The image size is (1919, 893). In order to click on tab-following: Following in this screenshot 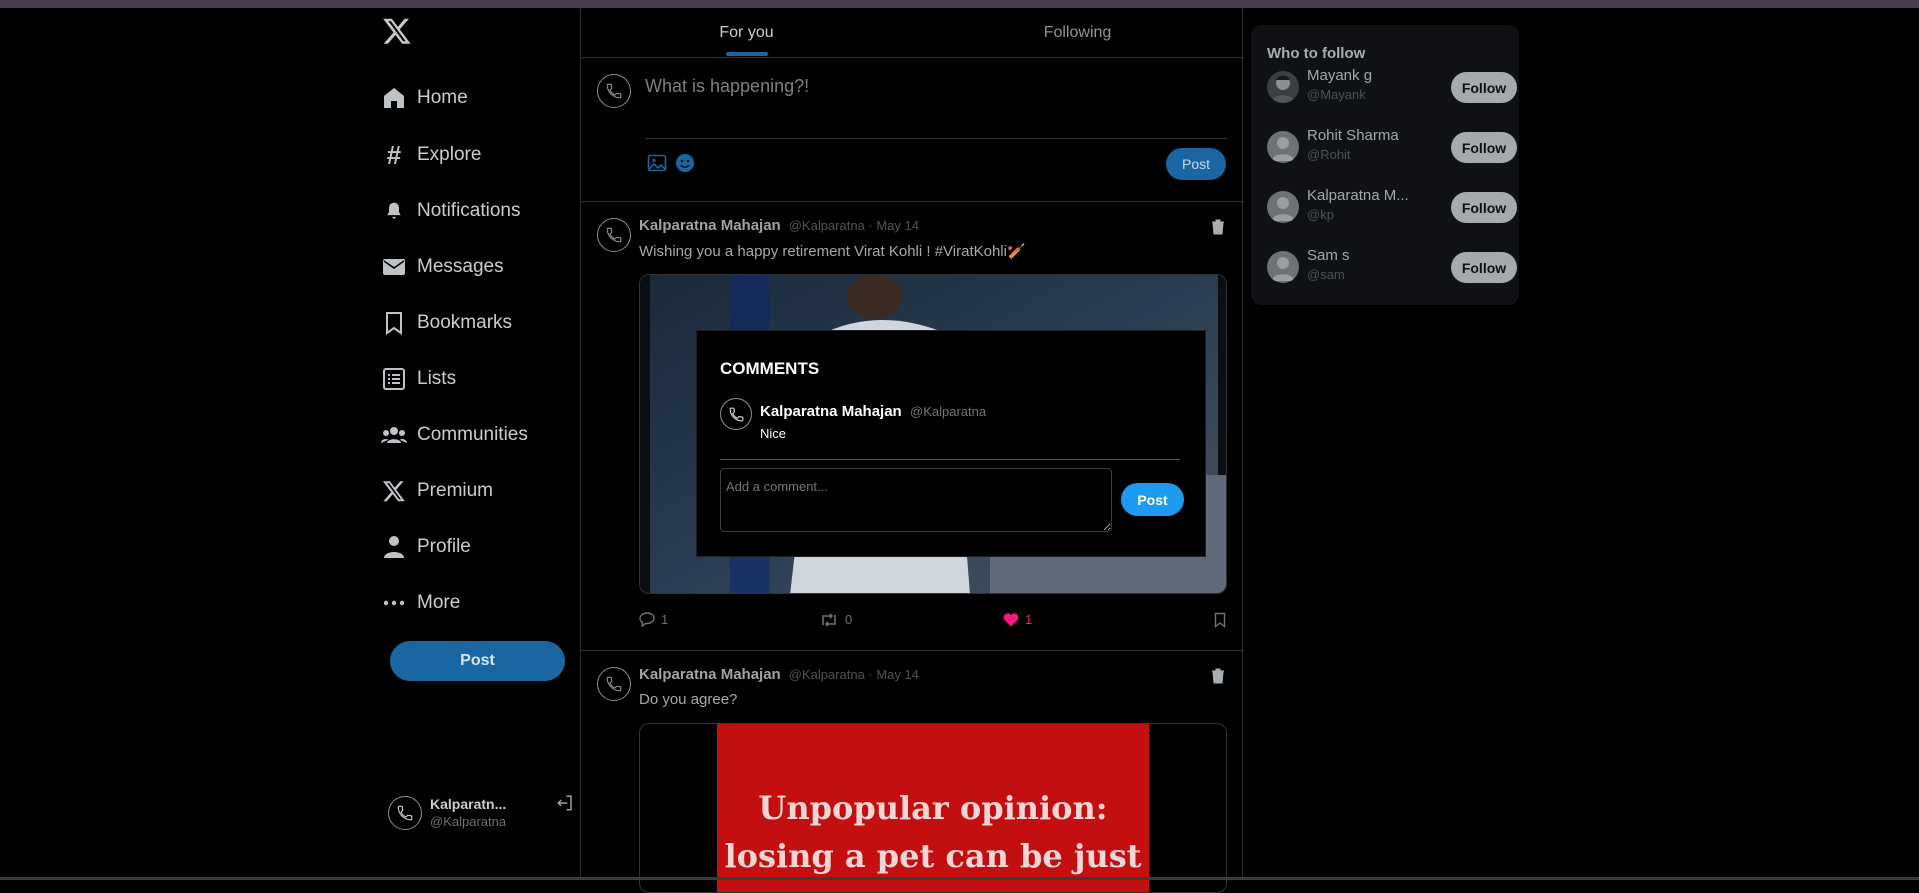, I will do `click(1077, 33)`.